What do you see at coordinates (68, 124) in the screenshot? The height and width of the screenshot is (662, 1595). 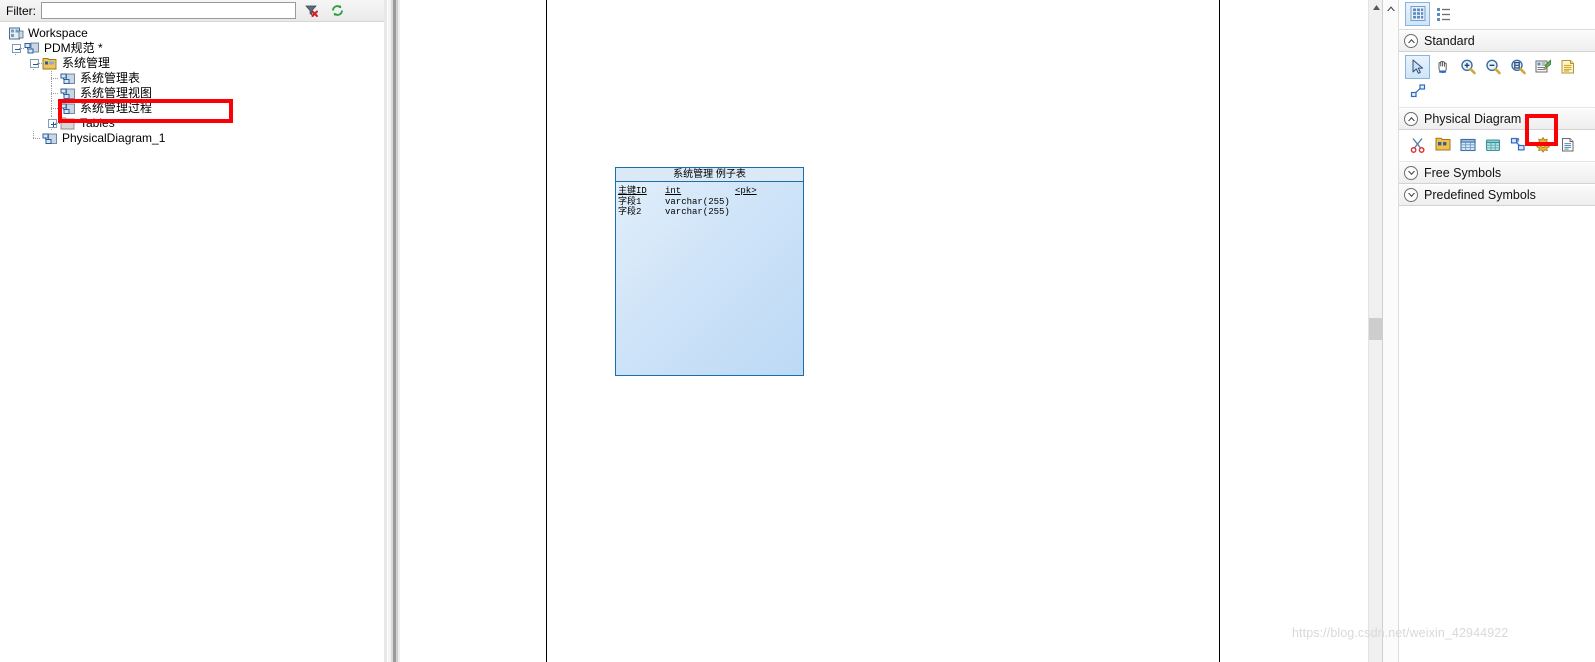 I see `folder-icon` at bounding box center [68, 124].